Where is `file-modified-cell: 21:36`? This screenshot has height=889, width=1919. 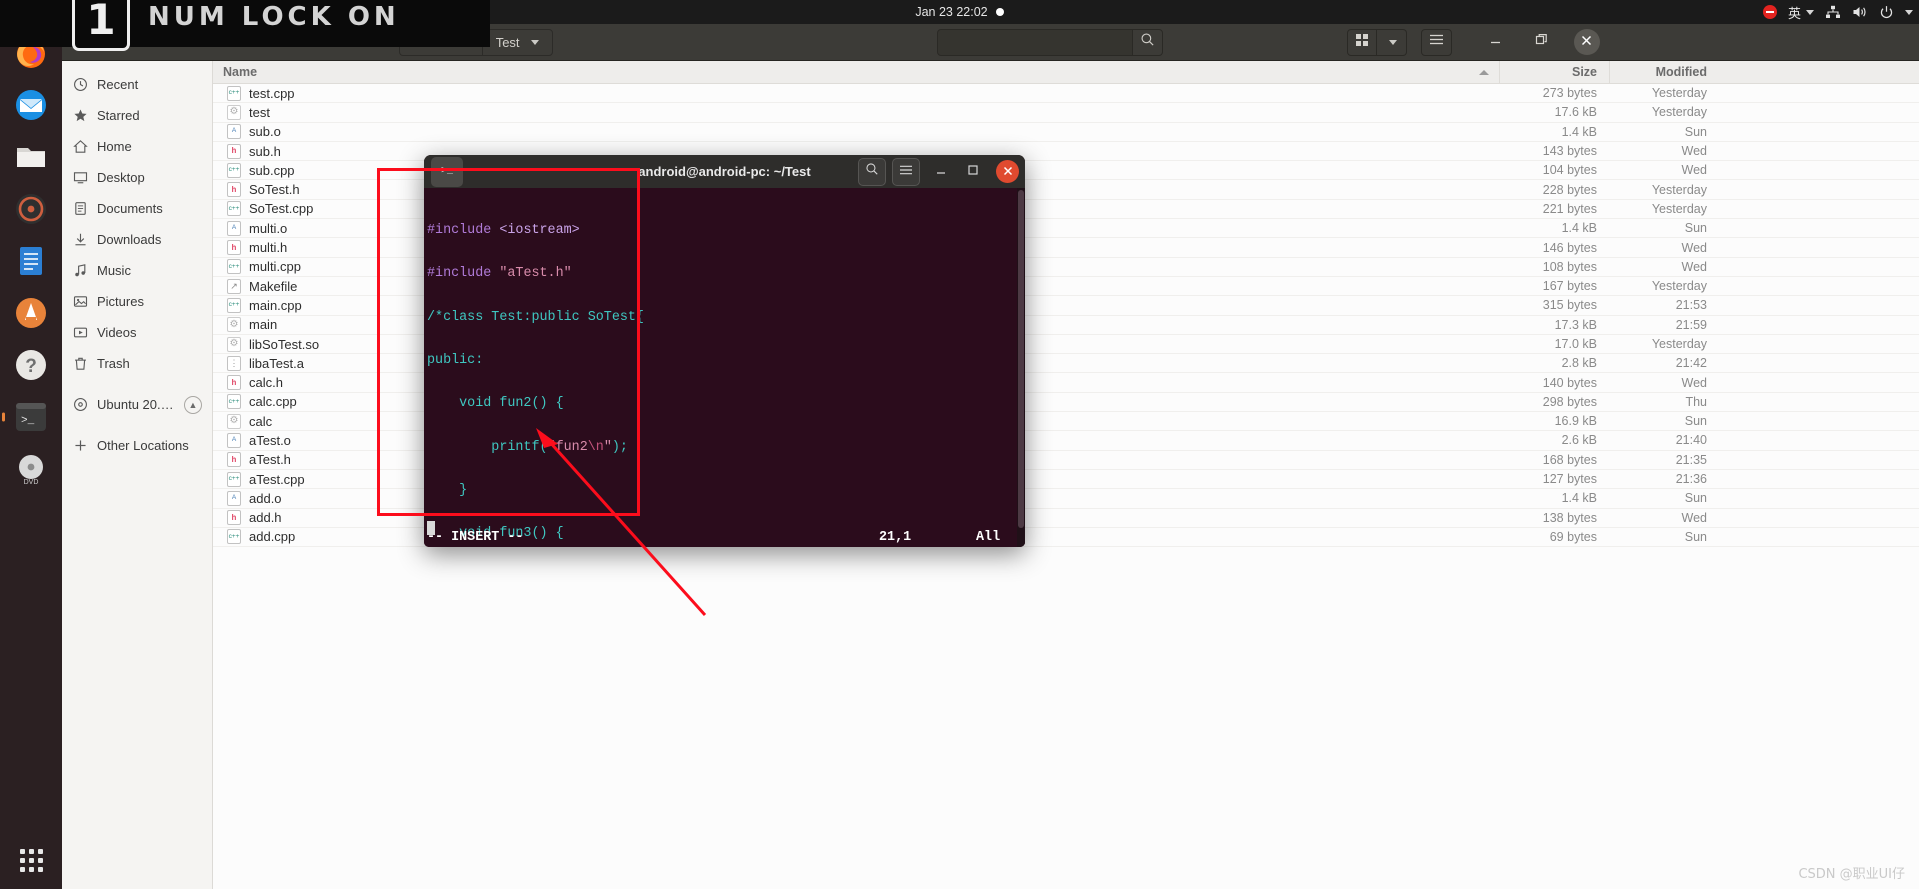 file-modified-cell: 21:36 is located at coordinates (1691, 479).